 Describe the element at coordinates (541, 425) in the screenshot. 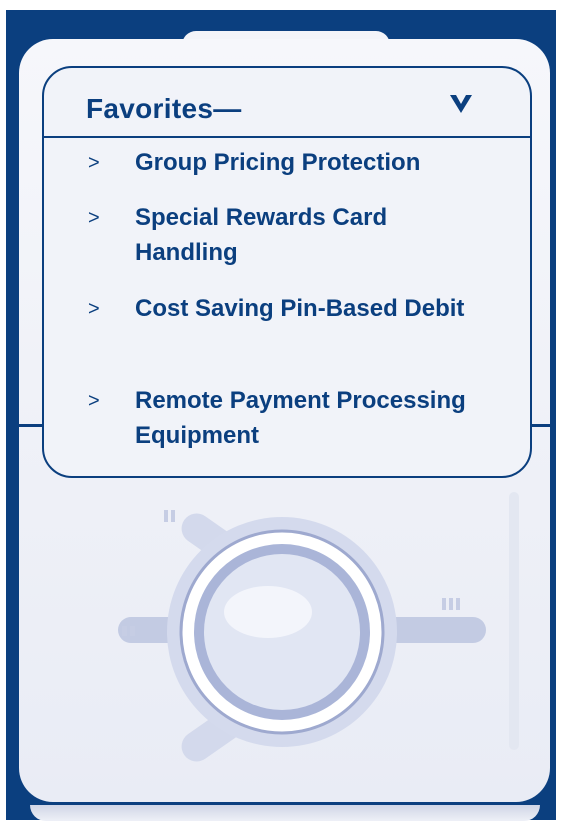

I see `divider-line-right` at that location.